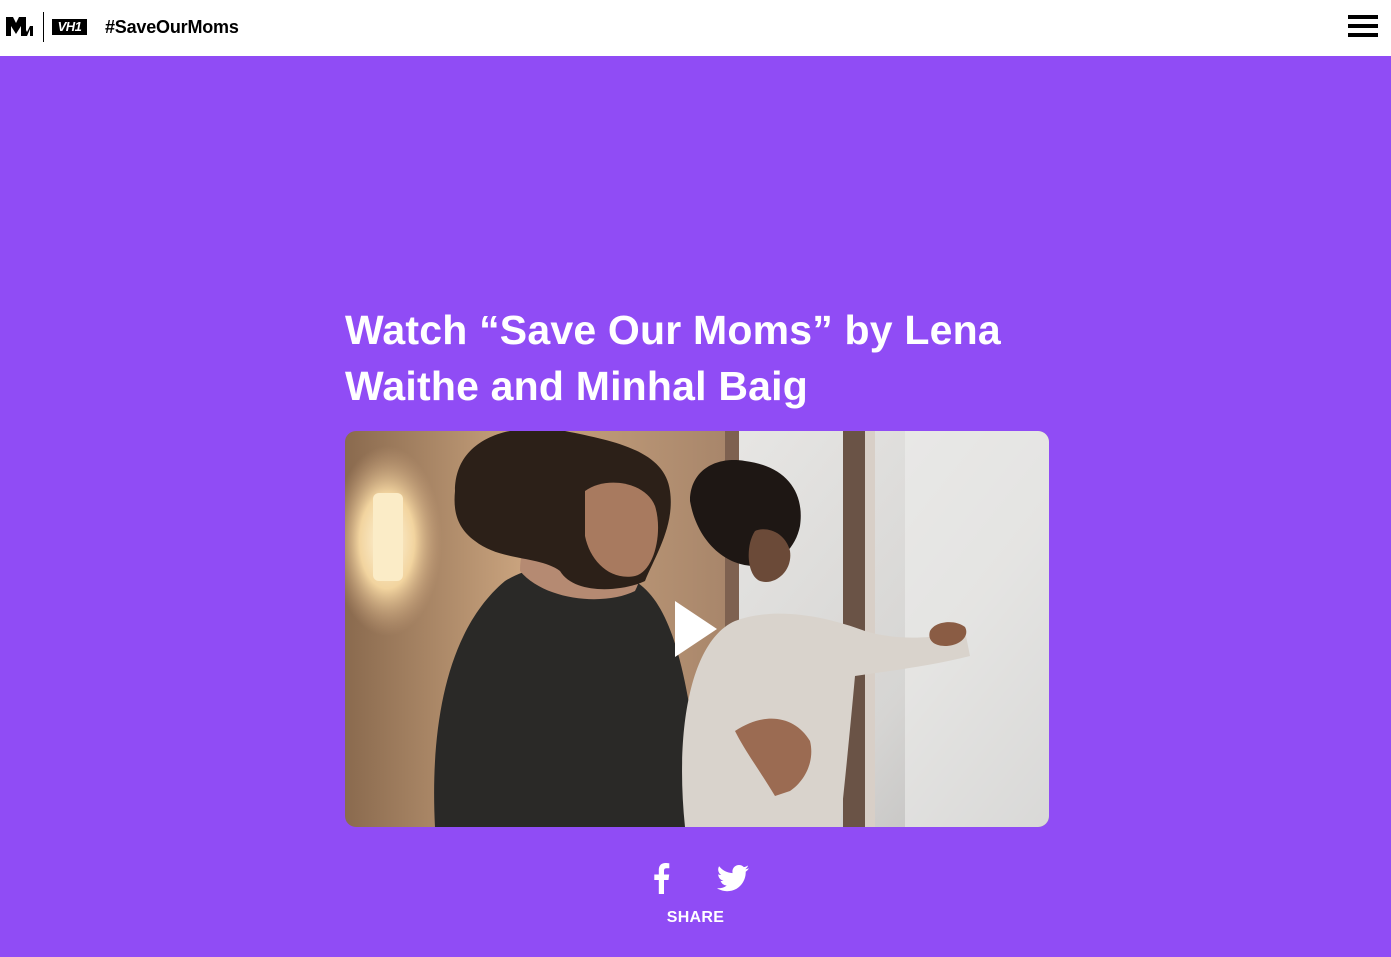 This screenshot has width=1391, height=957. I want to click on vh1-logo: VH1, so click(69, 27).